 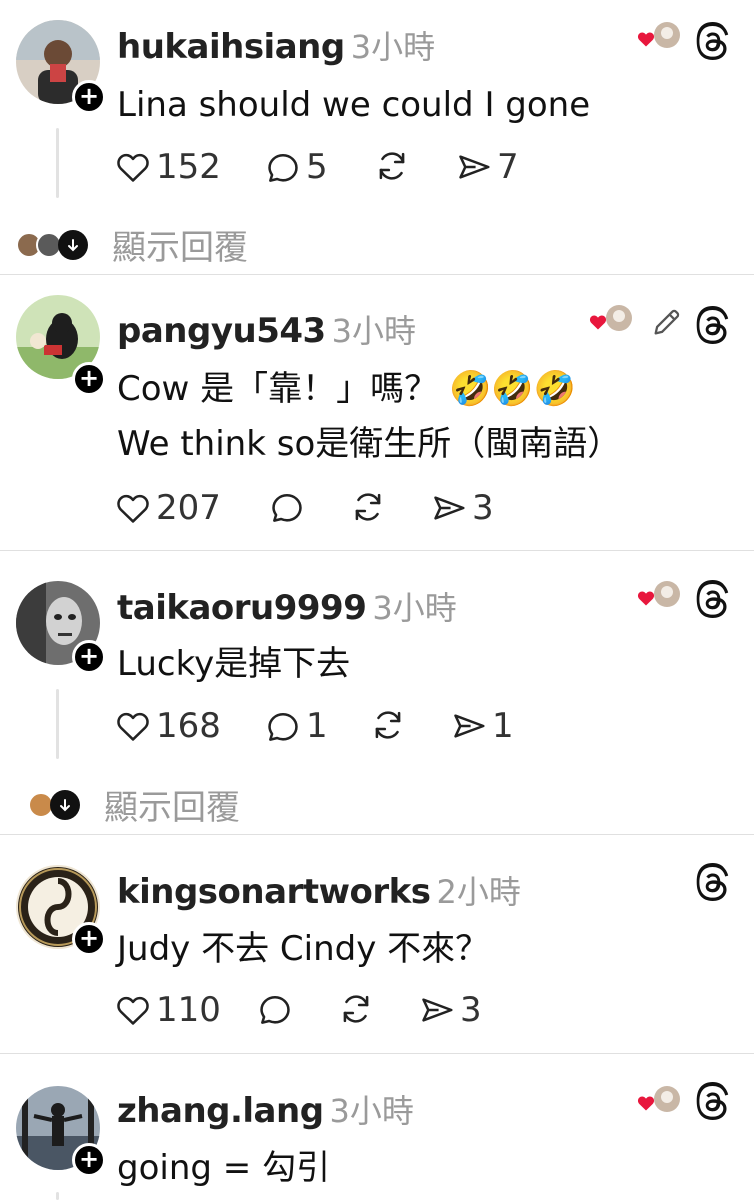 I want to click on reply-count: 1, so click(x=317, y=726).